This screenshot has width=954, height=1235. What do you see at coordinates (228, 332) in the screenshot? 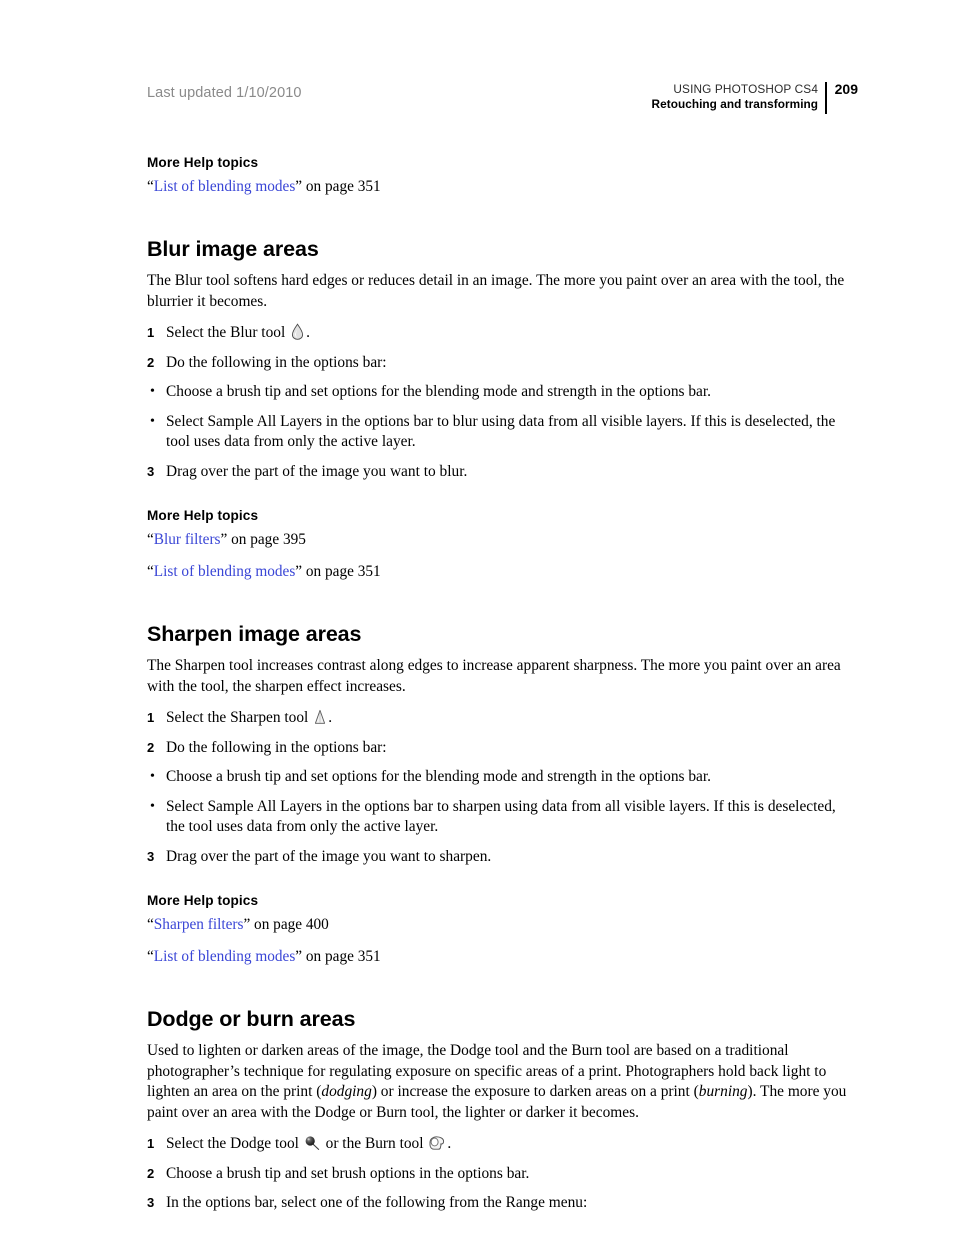
I see `step-text: Select the Blur tool` at bounding box center [228, 332].